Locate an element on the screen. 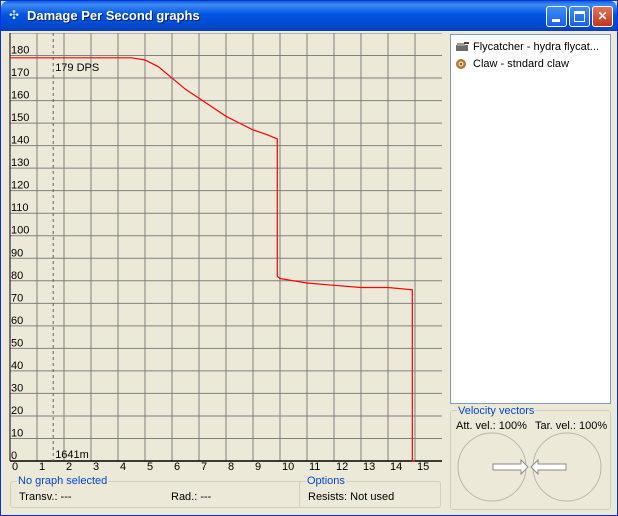 This screenshot has height=516, width=618. x-tick-label: 15 is located at coordinates (423, 467).